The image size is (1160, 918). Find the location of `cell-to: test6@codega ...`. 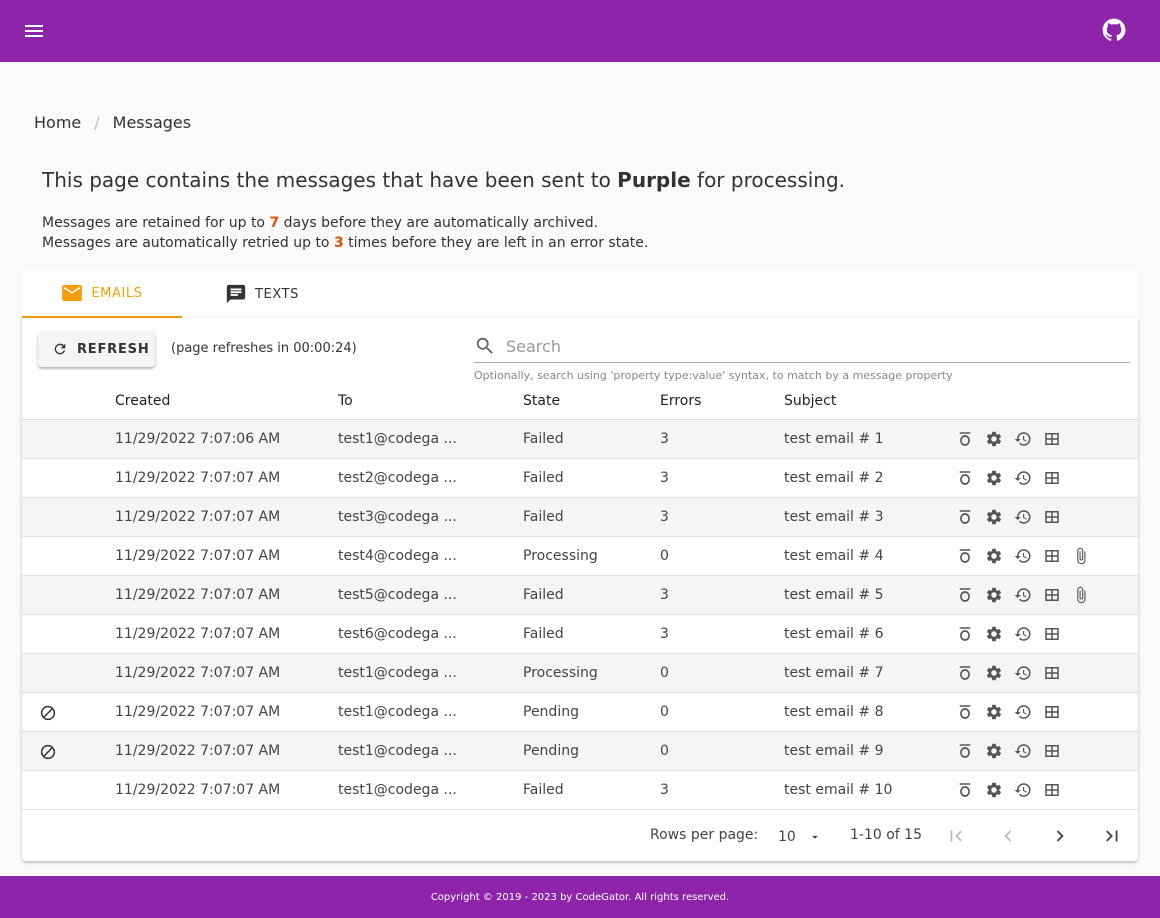

cell-to: test6@codega ... is located at coordinates (397, 634).